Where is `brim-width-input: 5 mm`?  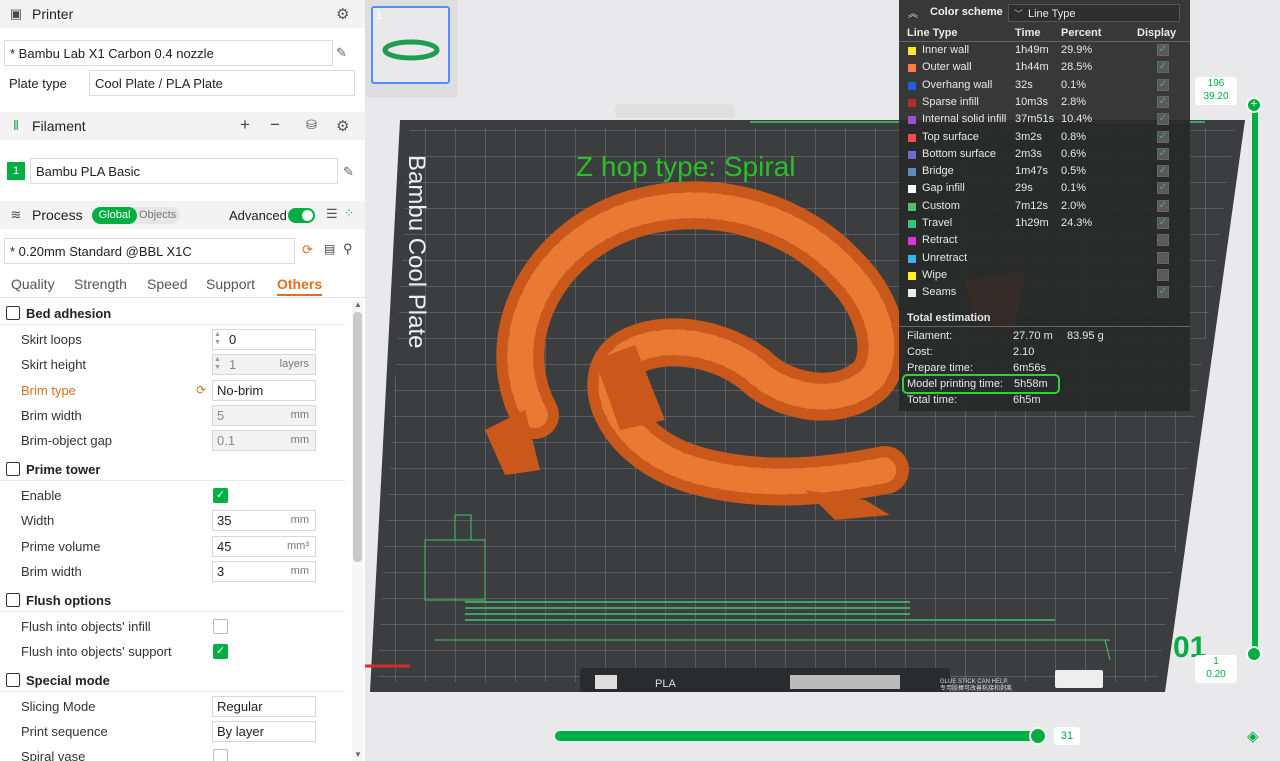
brim-width-input: 5 mm is located at coordinates (264, 415).